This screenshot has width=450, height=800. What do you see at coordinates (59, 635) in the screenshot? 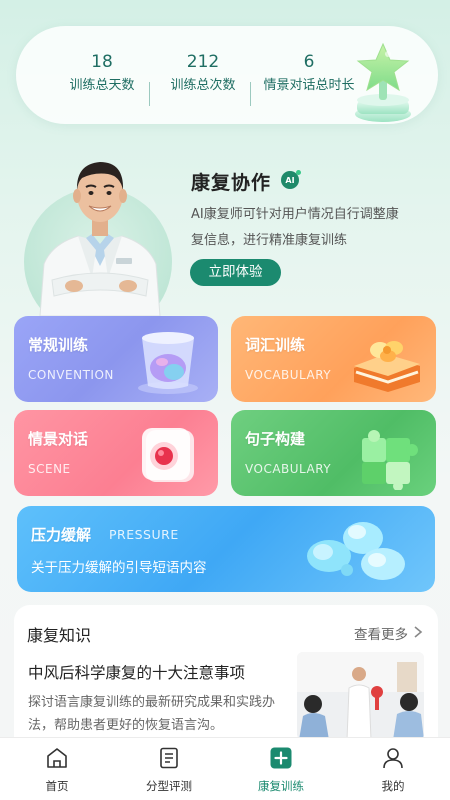
I see `section-title: 康复知识` at bounding box center [59, 635].